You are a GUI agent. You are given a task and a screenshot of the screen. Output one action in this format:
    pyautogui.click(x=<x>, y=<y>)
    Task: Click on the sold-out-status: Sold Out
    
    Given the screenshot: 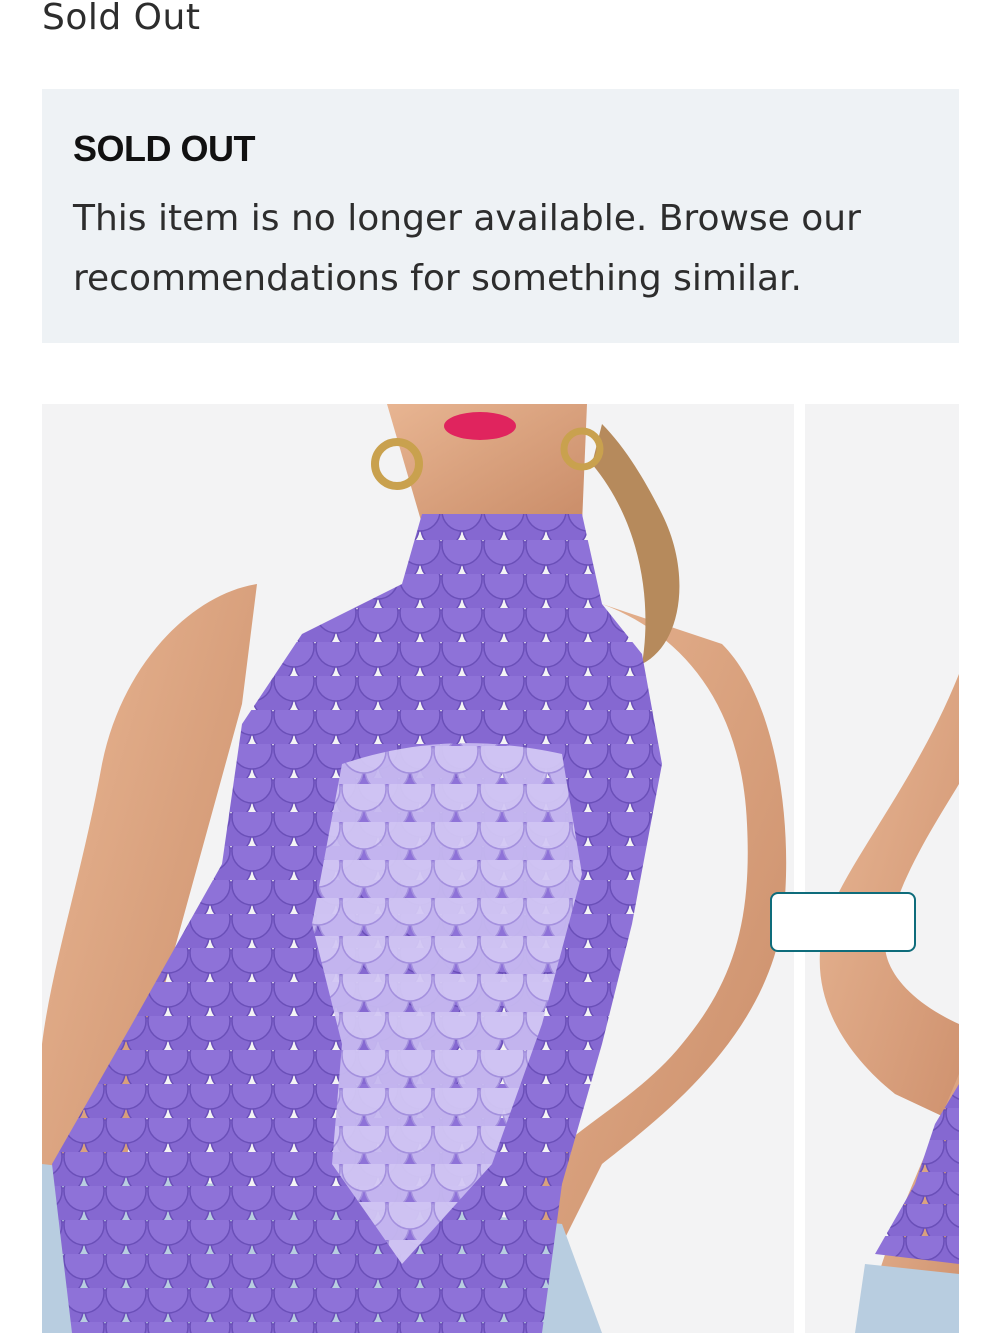 What is the action you would take?
    pyautogui.click(x=121, y=19)
    